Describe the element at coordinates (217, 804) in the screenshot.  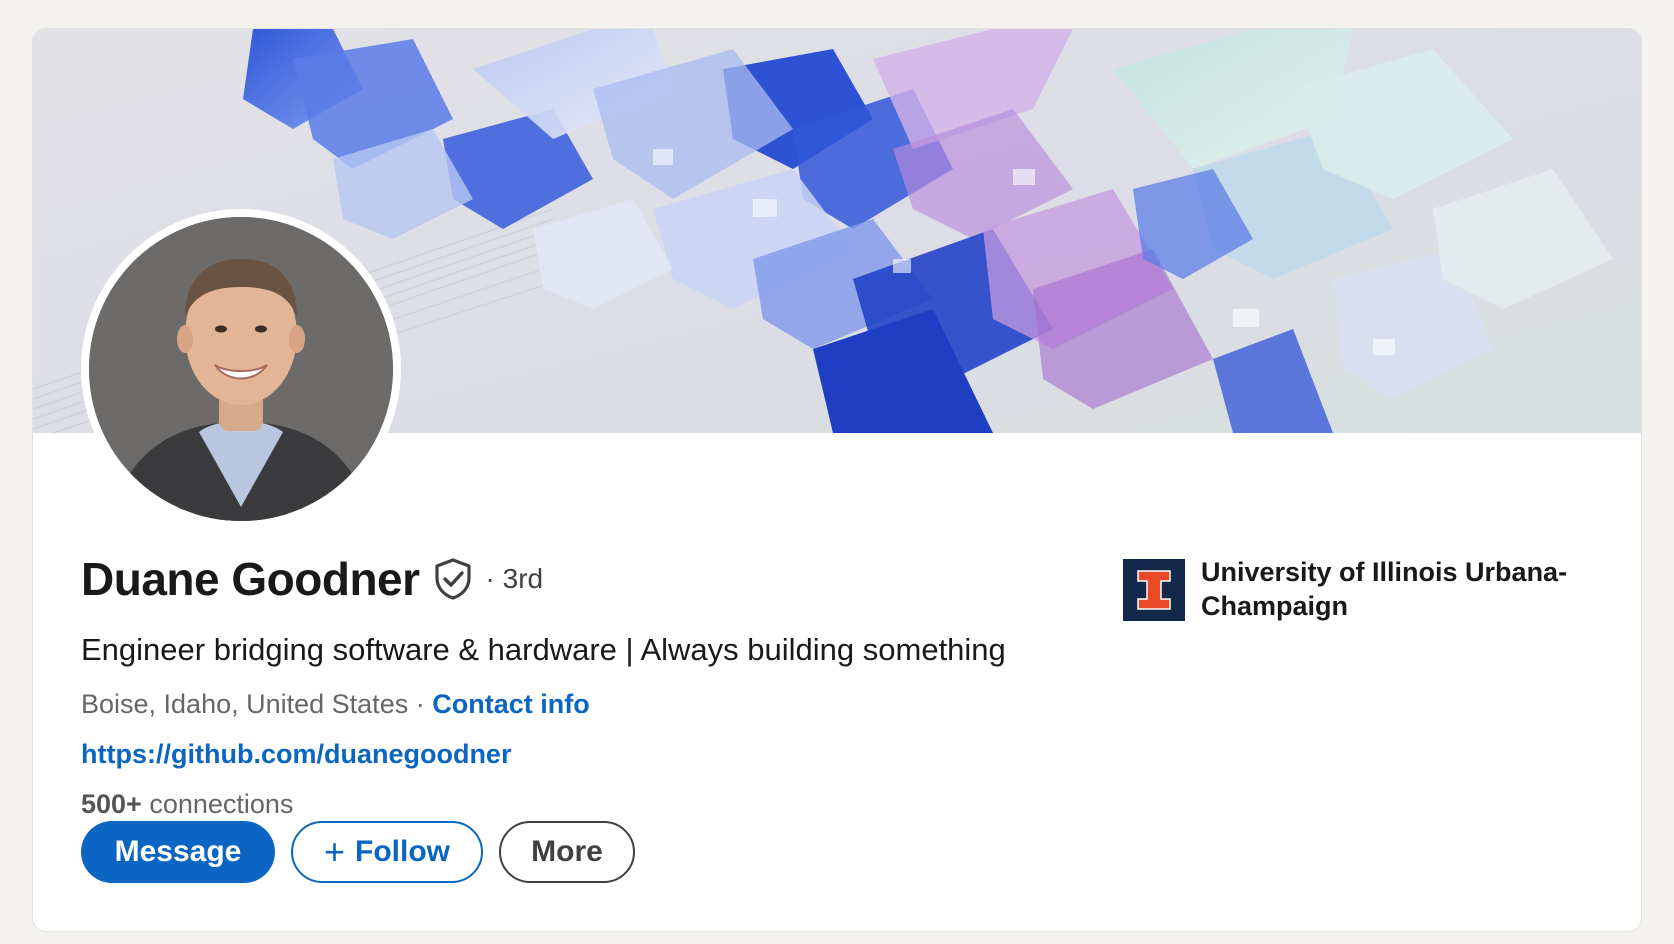
I see `connections-label: connections` at that location.